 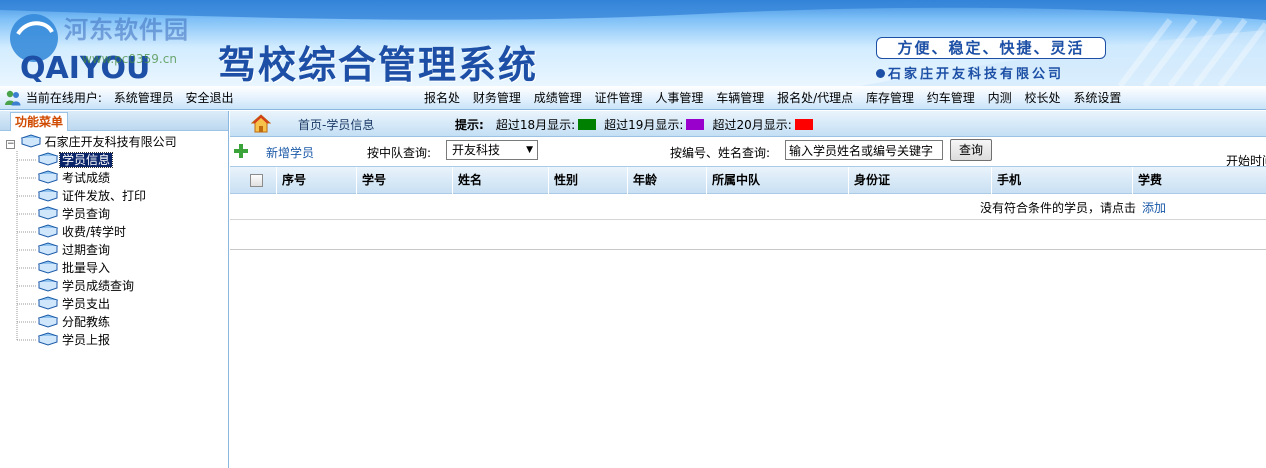 I want to click on sidebar-header: 功能菜单, so click(x=114, y=121).